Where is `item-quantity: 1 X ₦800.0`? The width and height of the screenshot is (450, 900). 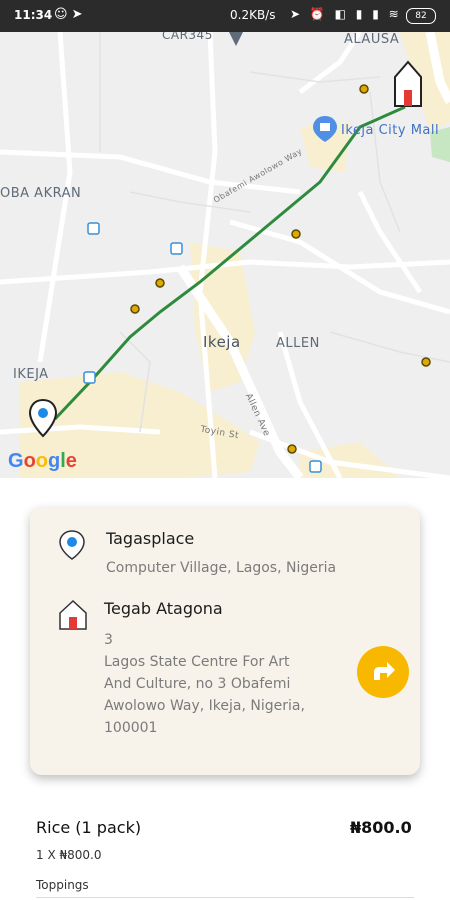 item-quantity: 1 X ₦800.0 is located at coordinates (69, 855).